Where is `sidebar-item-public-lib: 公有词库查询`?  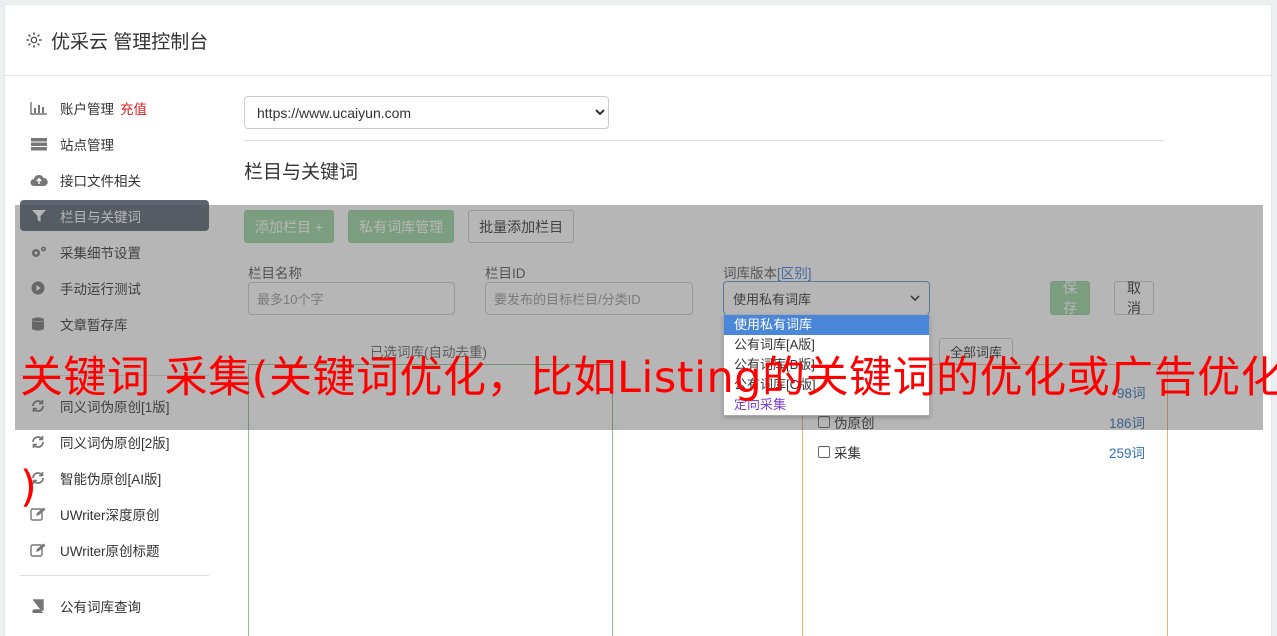
sidebar-item-public-lib: 公有词库查询 is located at coordinates (114, 605).